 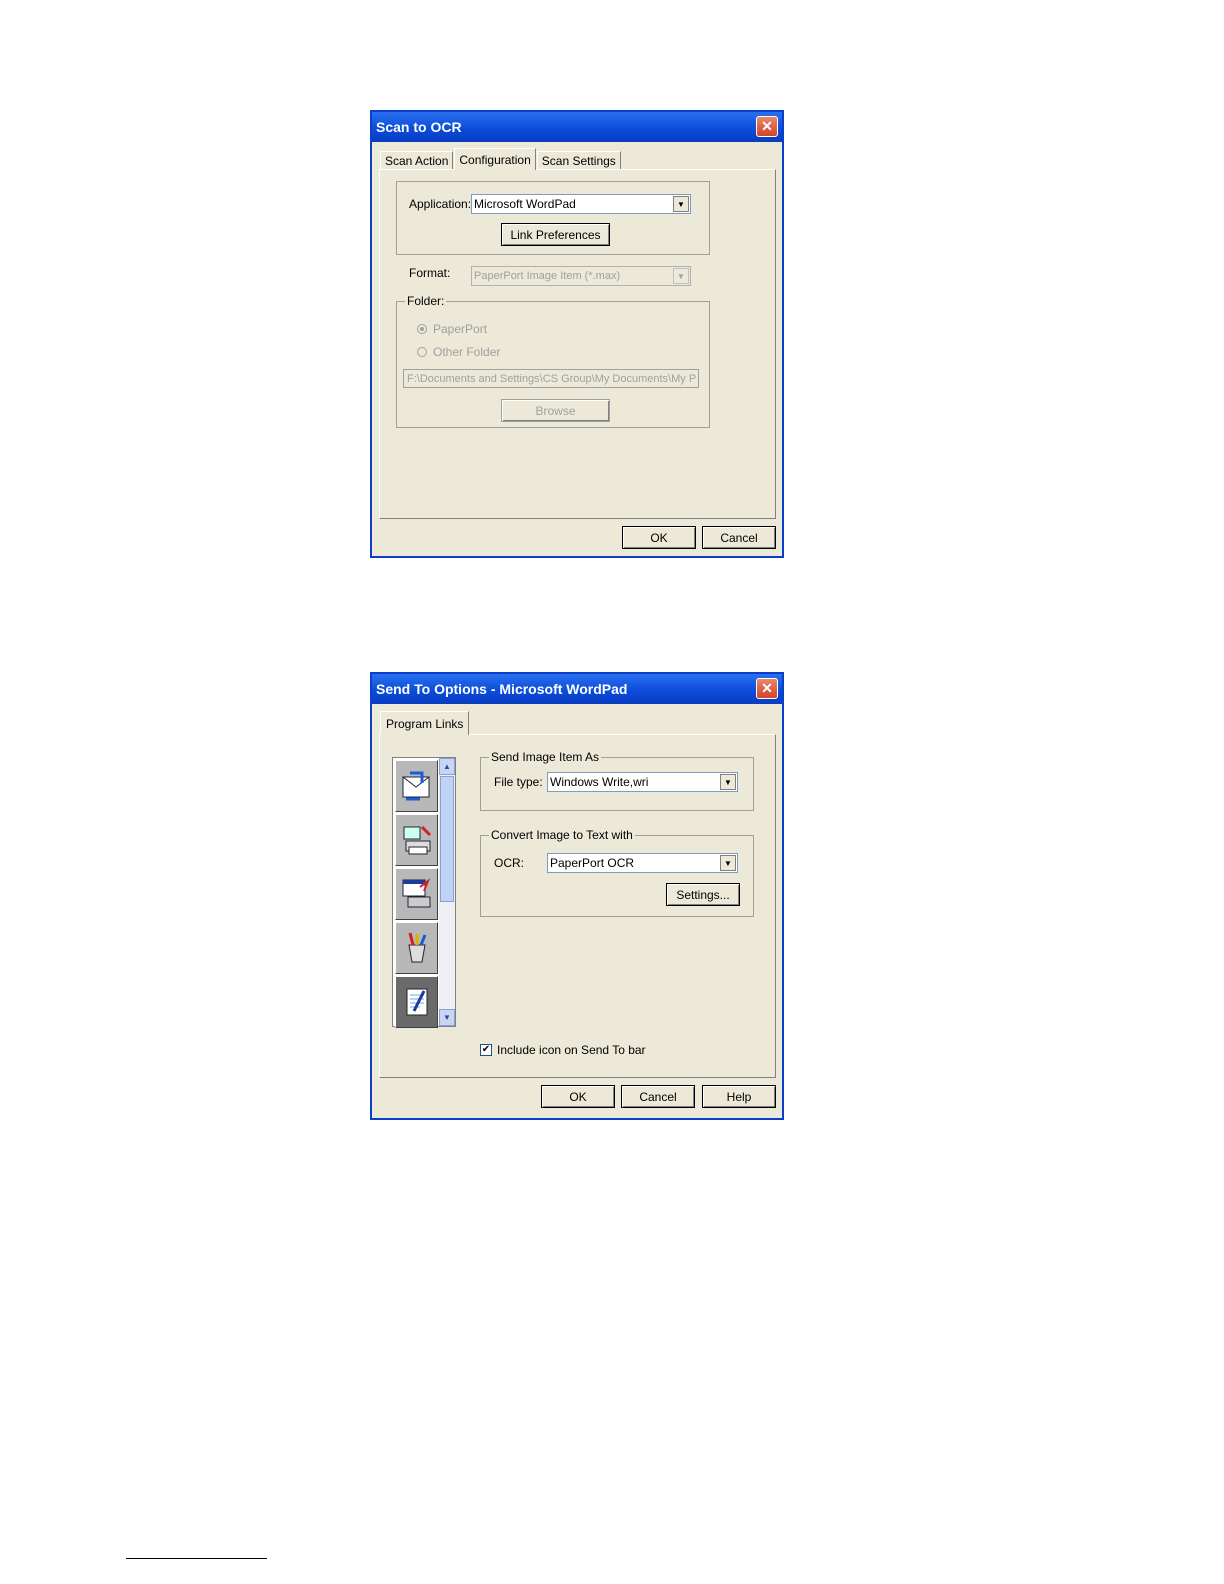 I want to click on help-button: Help, so click(x=739, y=1096).